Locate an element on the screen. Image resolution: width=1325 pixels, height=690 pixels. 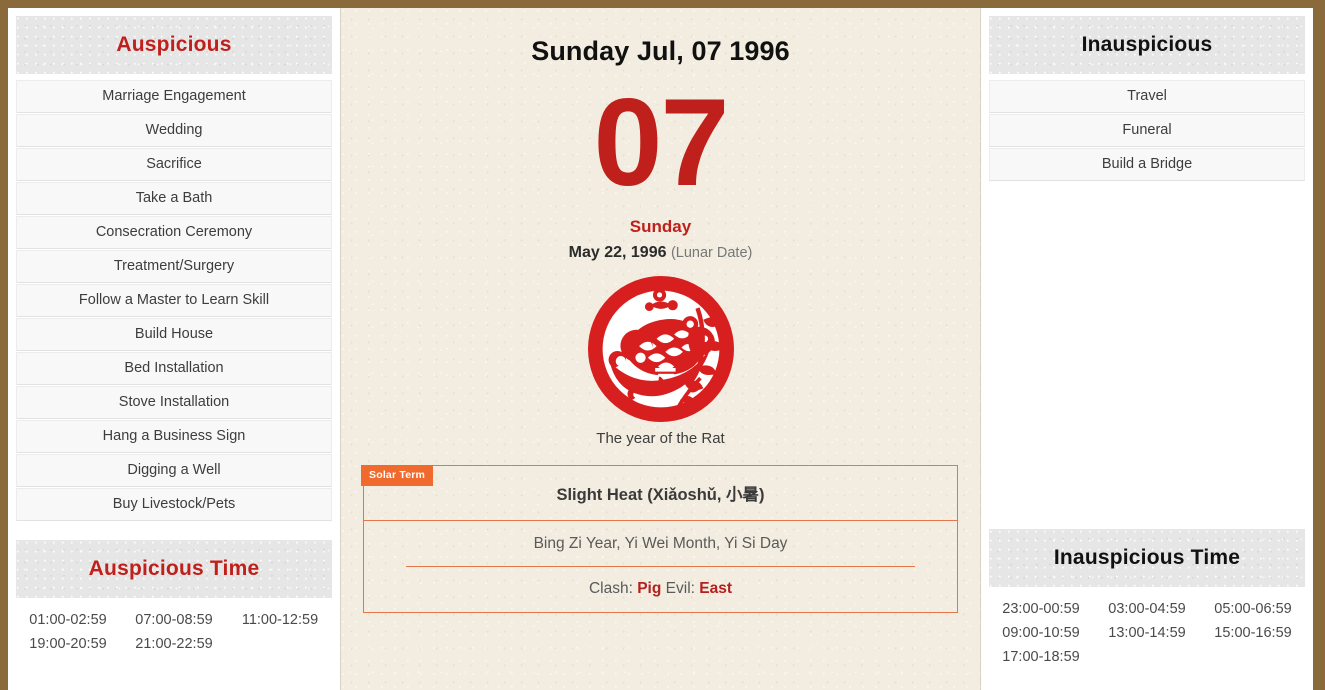
auspicious-time-panel-header: Auspicious Time is located at coordinates (174, 569).